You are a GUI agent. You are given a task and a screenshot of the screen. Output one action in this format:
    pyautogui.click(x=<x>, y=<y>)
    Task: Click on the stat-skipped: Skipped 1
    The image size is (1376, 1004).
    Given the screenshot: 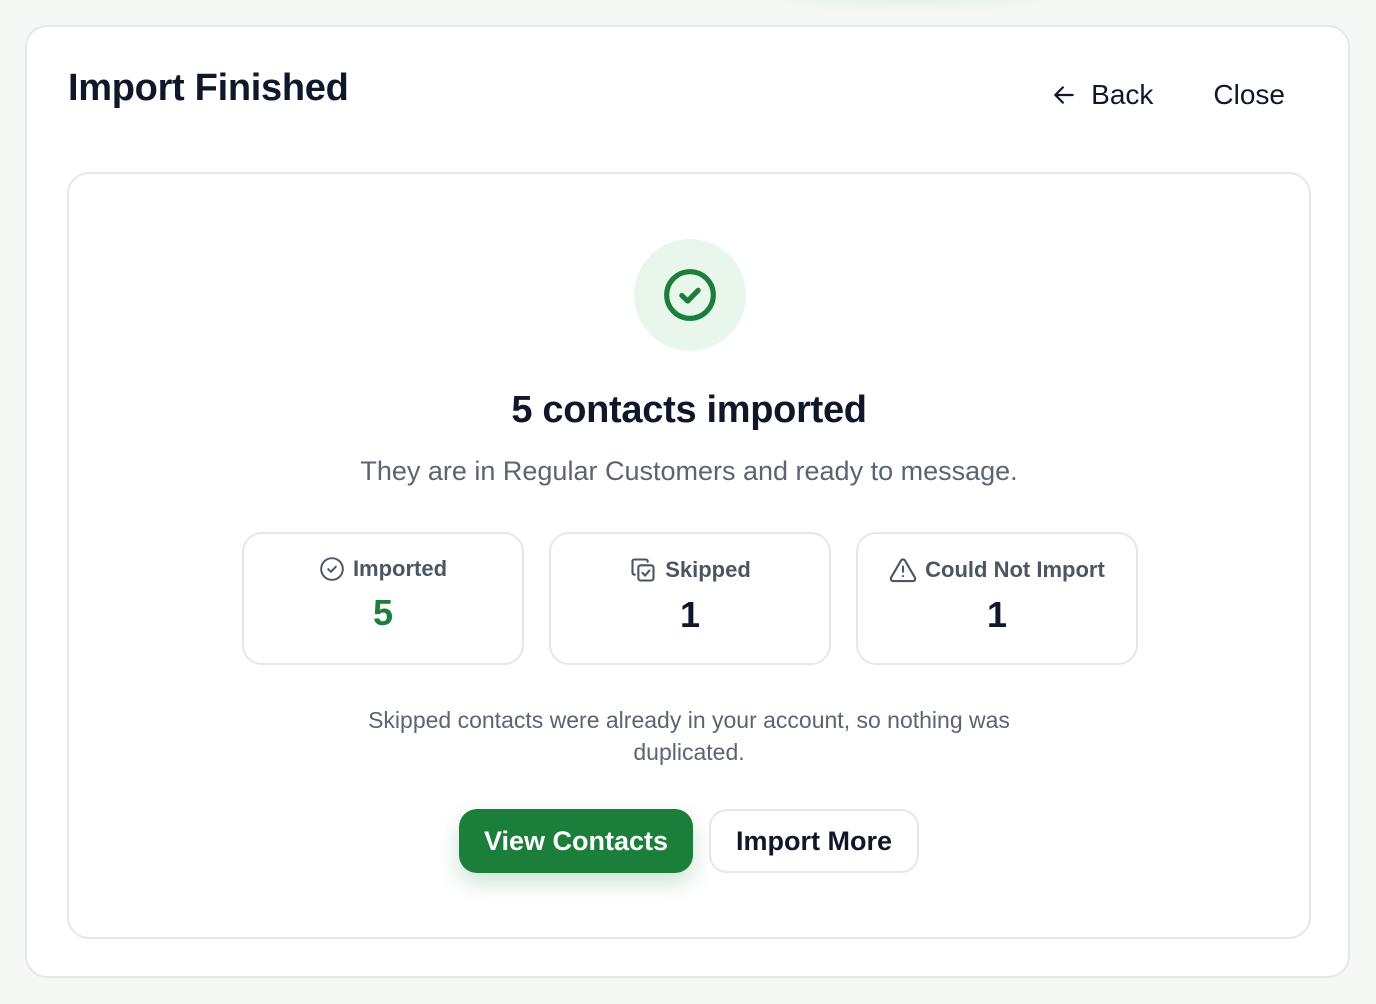 What is the action you would take?
    pyautogui.click(x=690, y=598)
    